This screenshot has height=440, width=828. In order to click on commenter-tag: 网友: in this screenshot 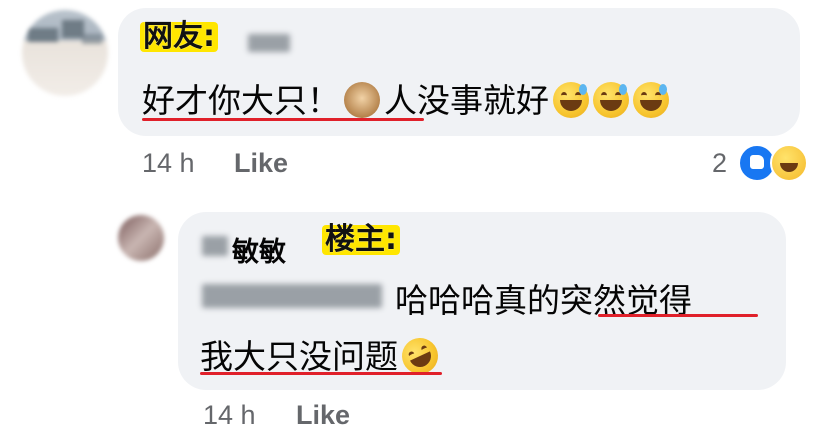, I will do `click(179, 37)`.